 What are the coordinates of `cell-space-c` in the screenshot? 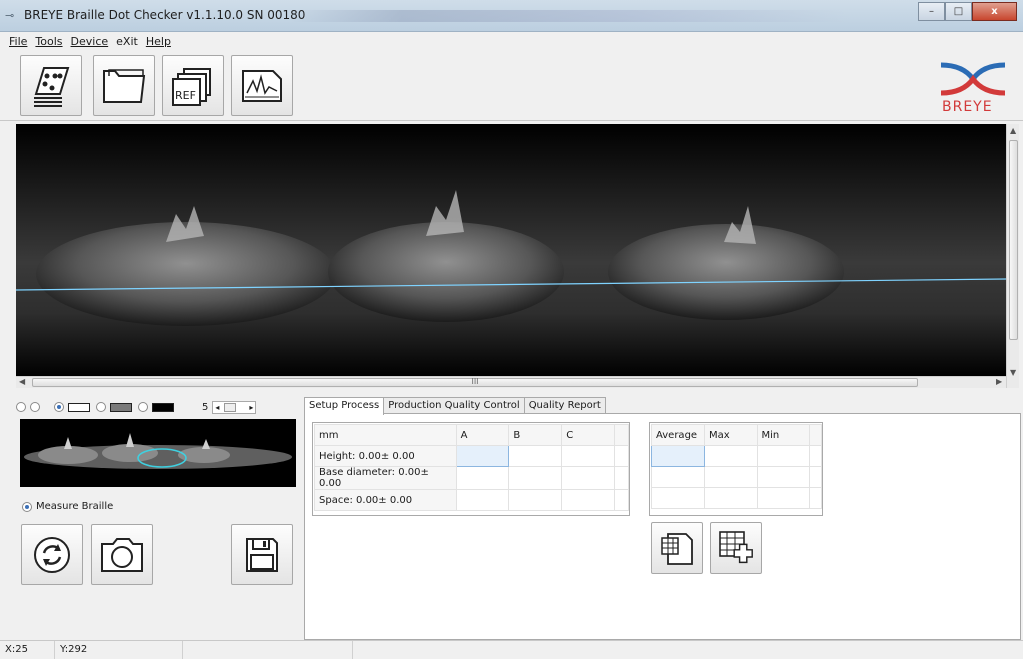 It's located at (588, 500).